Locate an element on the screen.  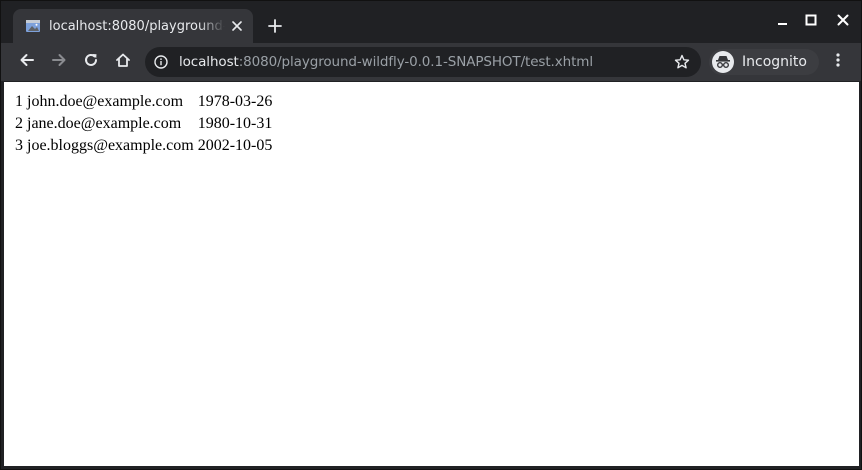
row-date: 1978-03-26 is located at coordinates (235, 101).